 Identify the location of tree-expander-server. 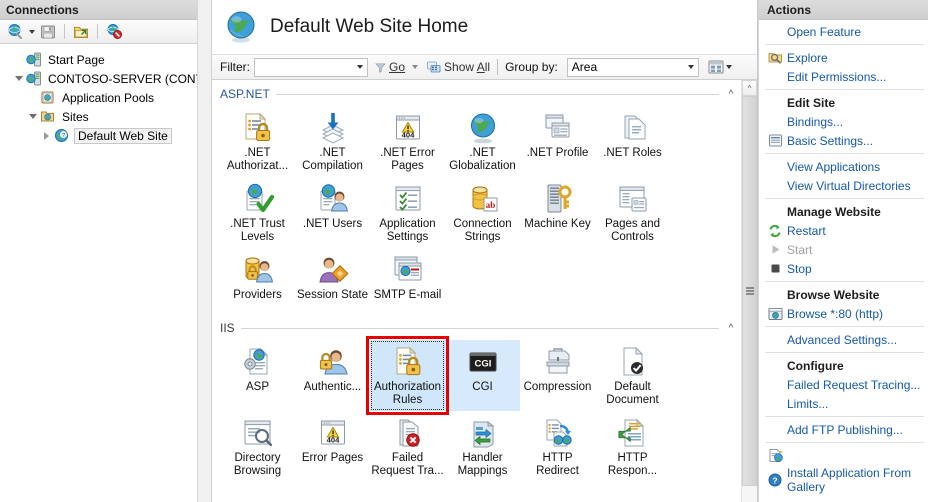
(18, 78).